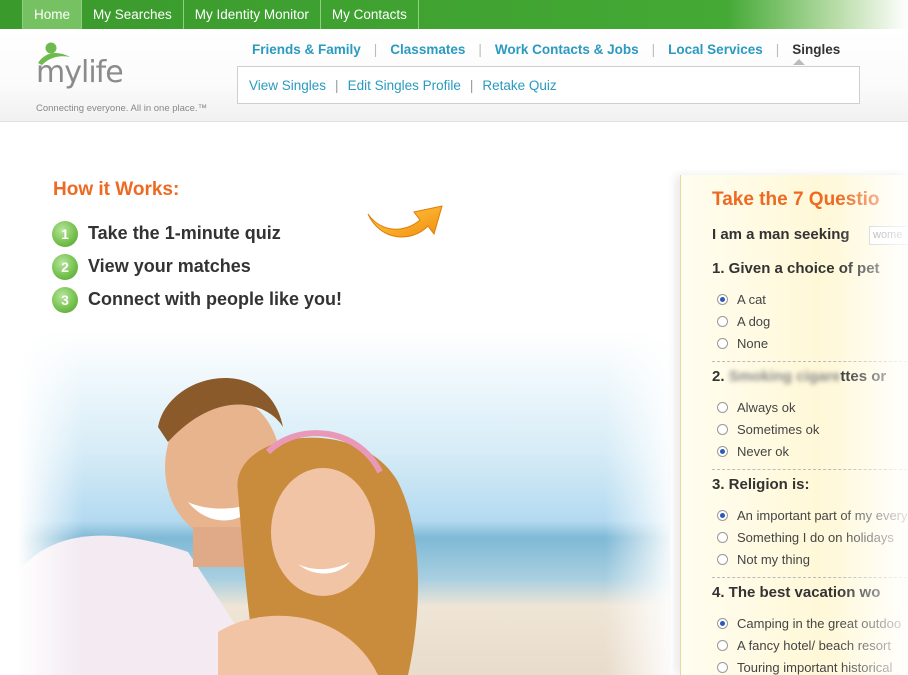 This screenshot has height=675, width=908. What do you see at coordinates (815, 537) in the screenshot?
I see `option-label: Something I do on holidays` at bounding box center [815, 537].